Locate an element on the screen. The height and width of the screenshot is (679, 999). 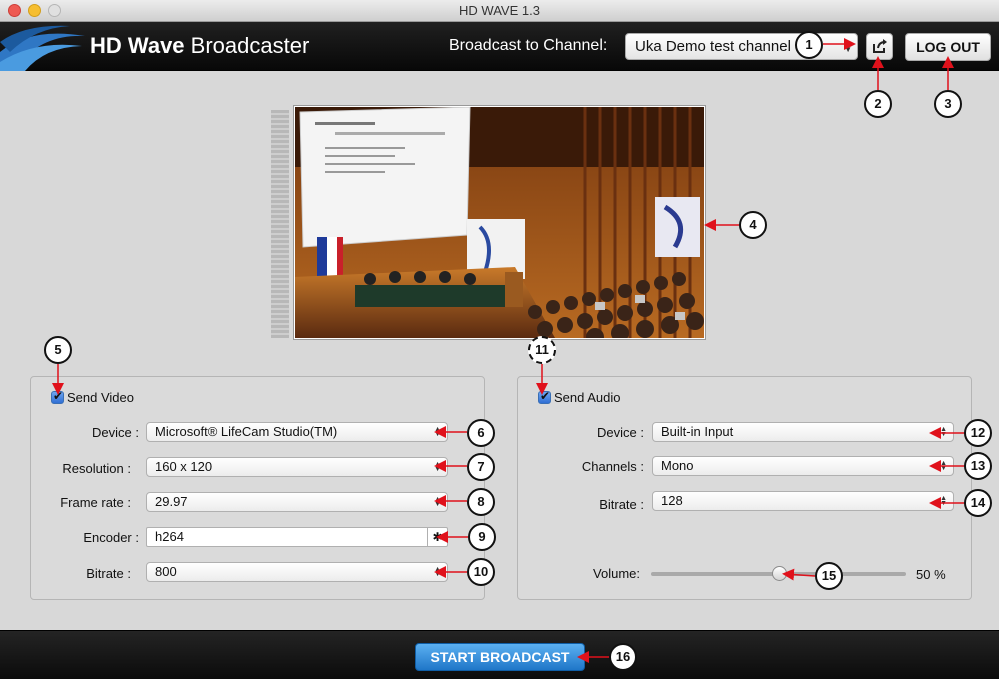
minimize-window-button is located at coordinates (34, 10).